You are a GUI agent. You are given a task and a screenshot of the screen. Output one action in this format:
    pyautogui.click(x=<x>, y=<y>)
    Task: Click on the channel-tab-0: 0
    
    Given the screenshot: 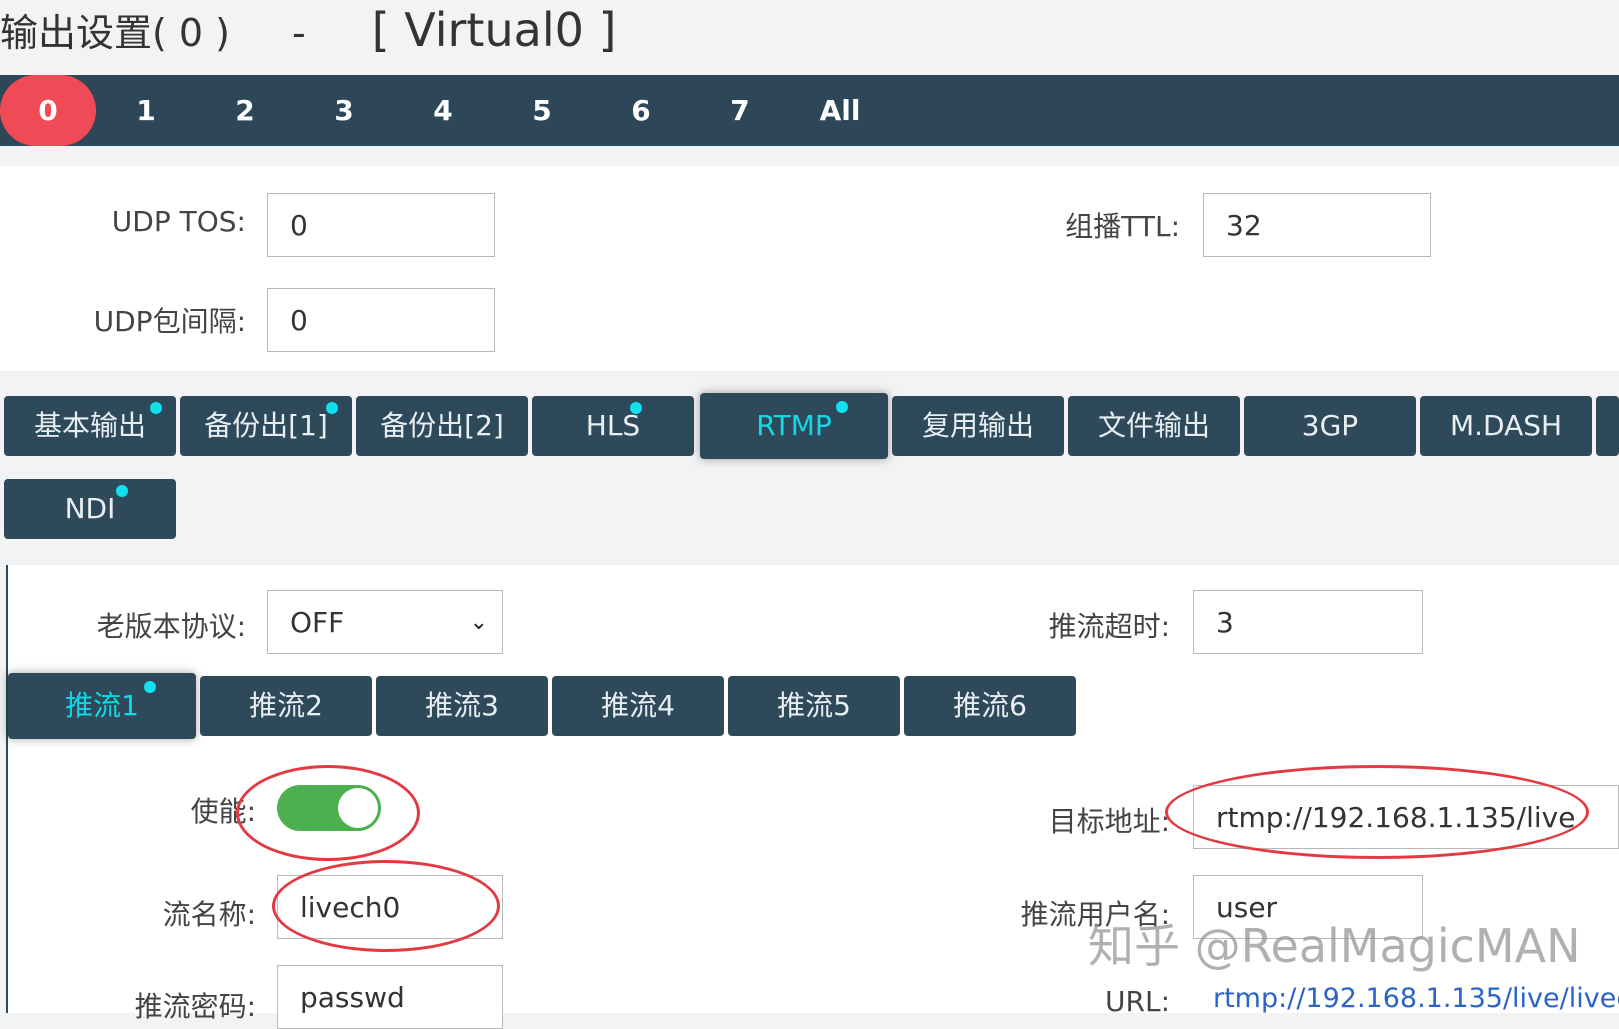 What is the action you would take?
    pyautogui.click(x=48, y=110)
    